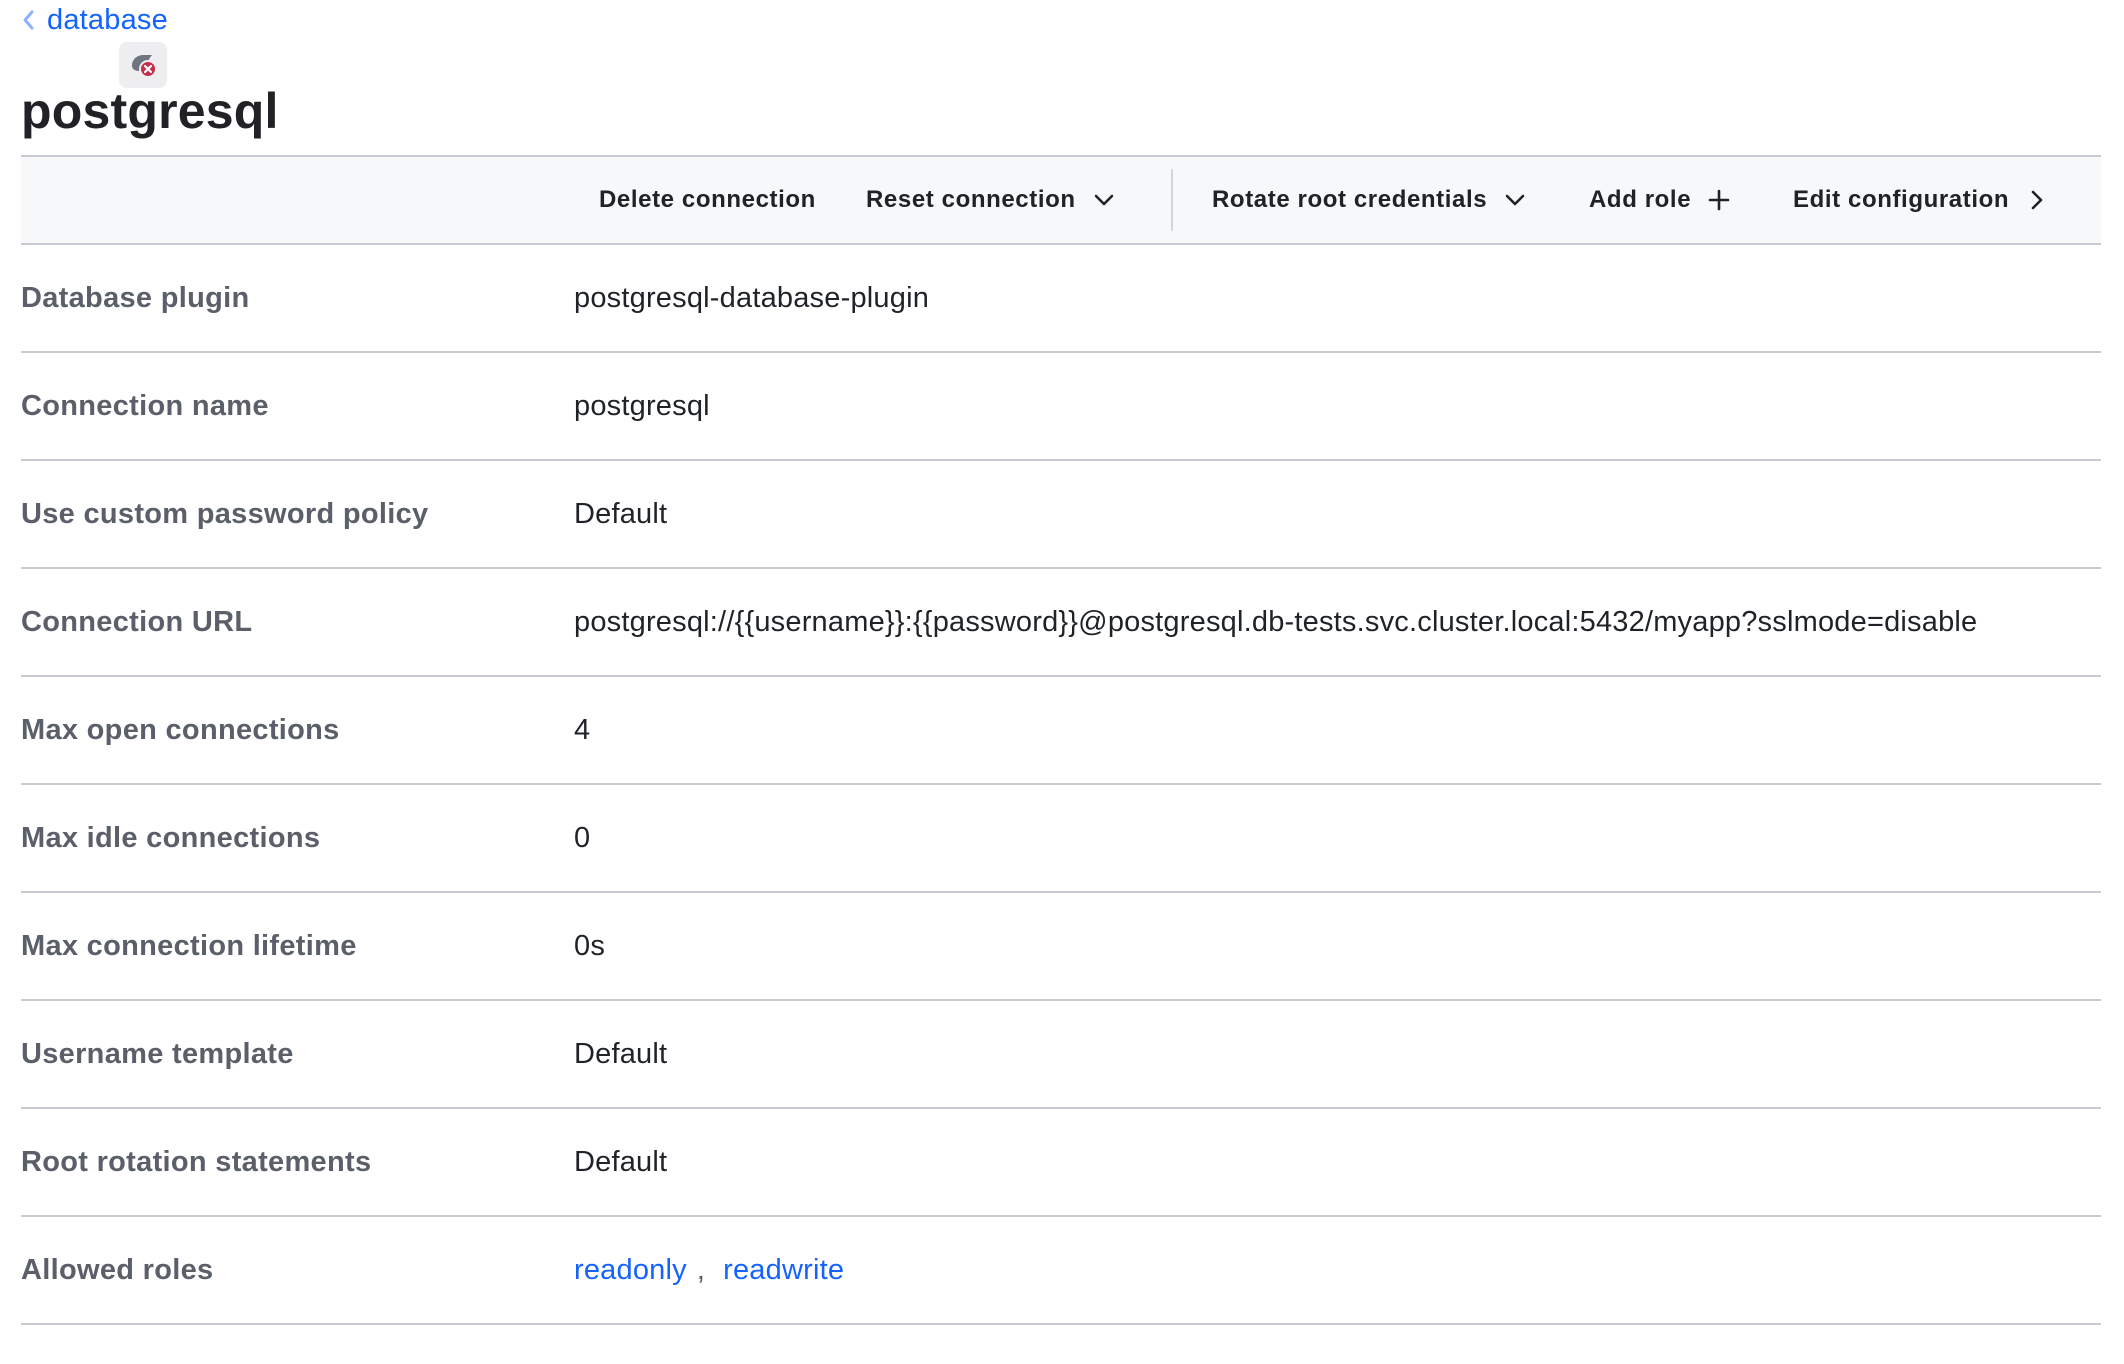  What do you see at coordinates (1061, 407) in the screenshot?
I see `info-row-connection-name: Connection name postgresql` at bounding box center [1061, 407].